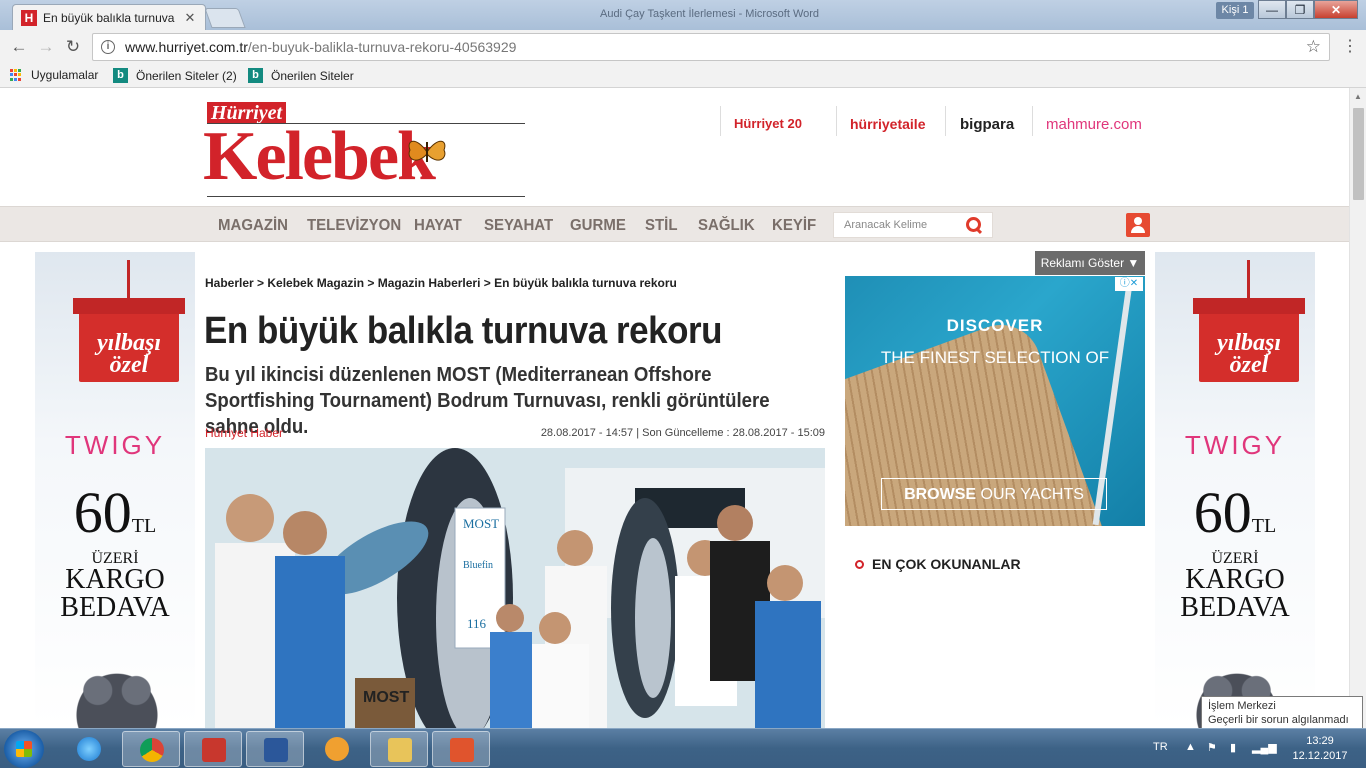 The height and width of the screenshot is (768, 1366). I want to click on nav-magazin: MAGAZİN, so click(253, 226).